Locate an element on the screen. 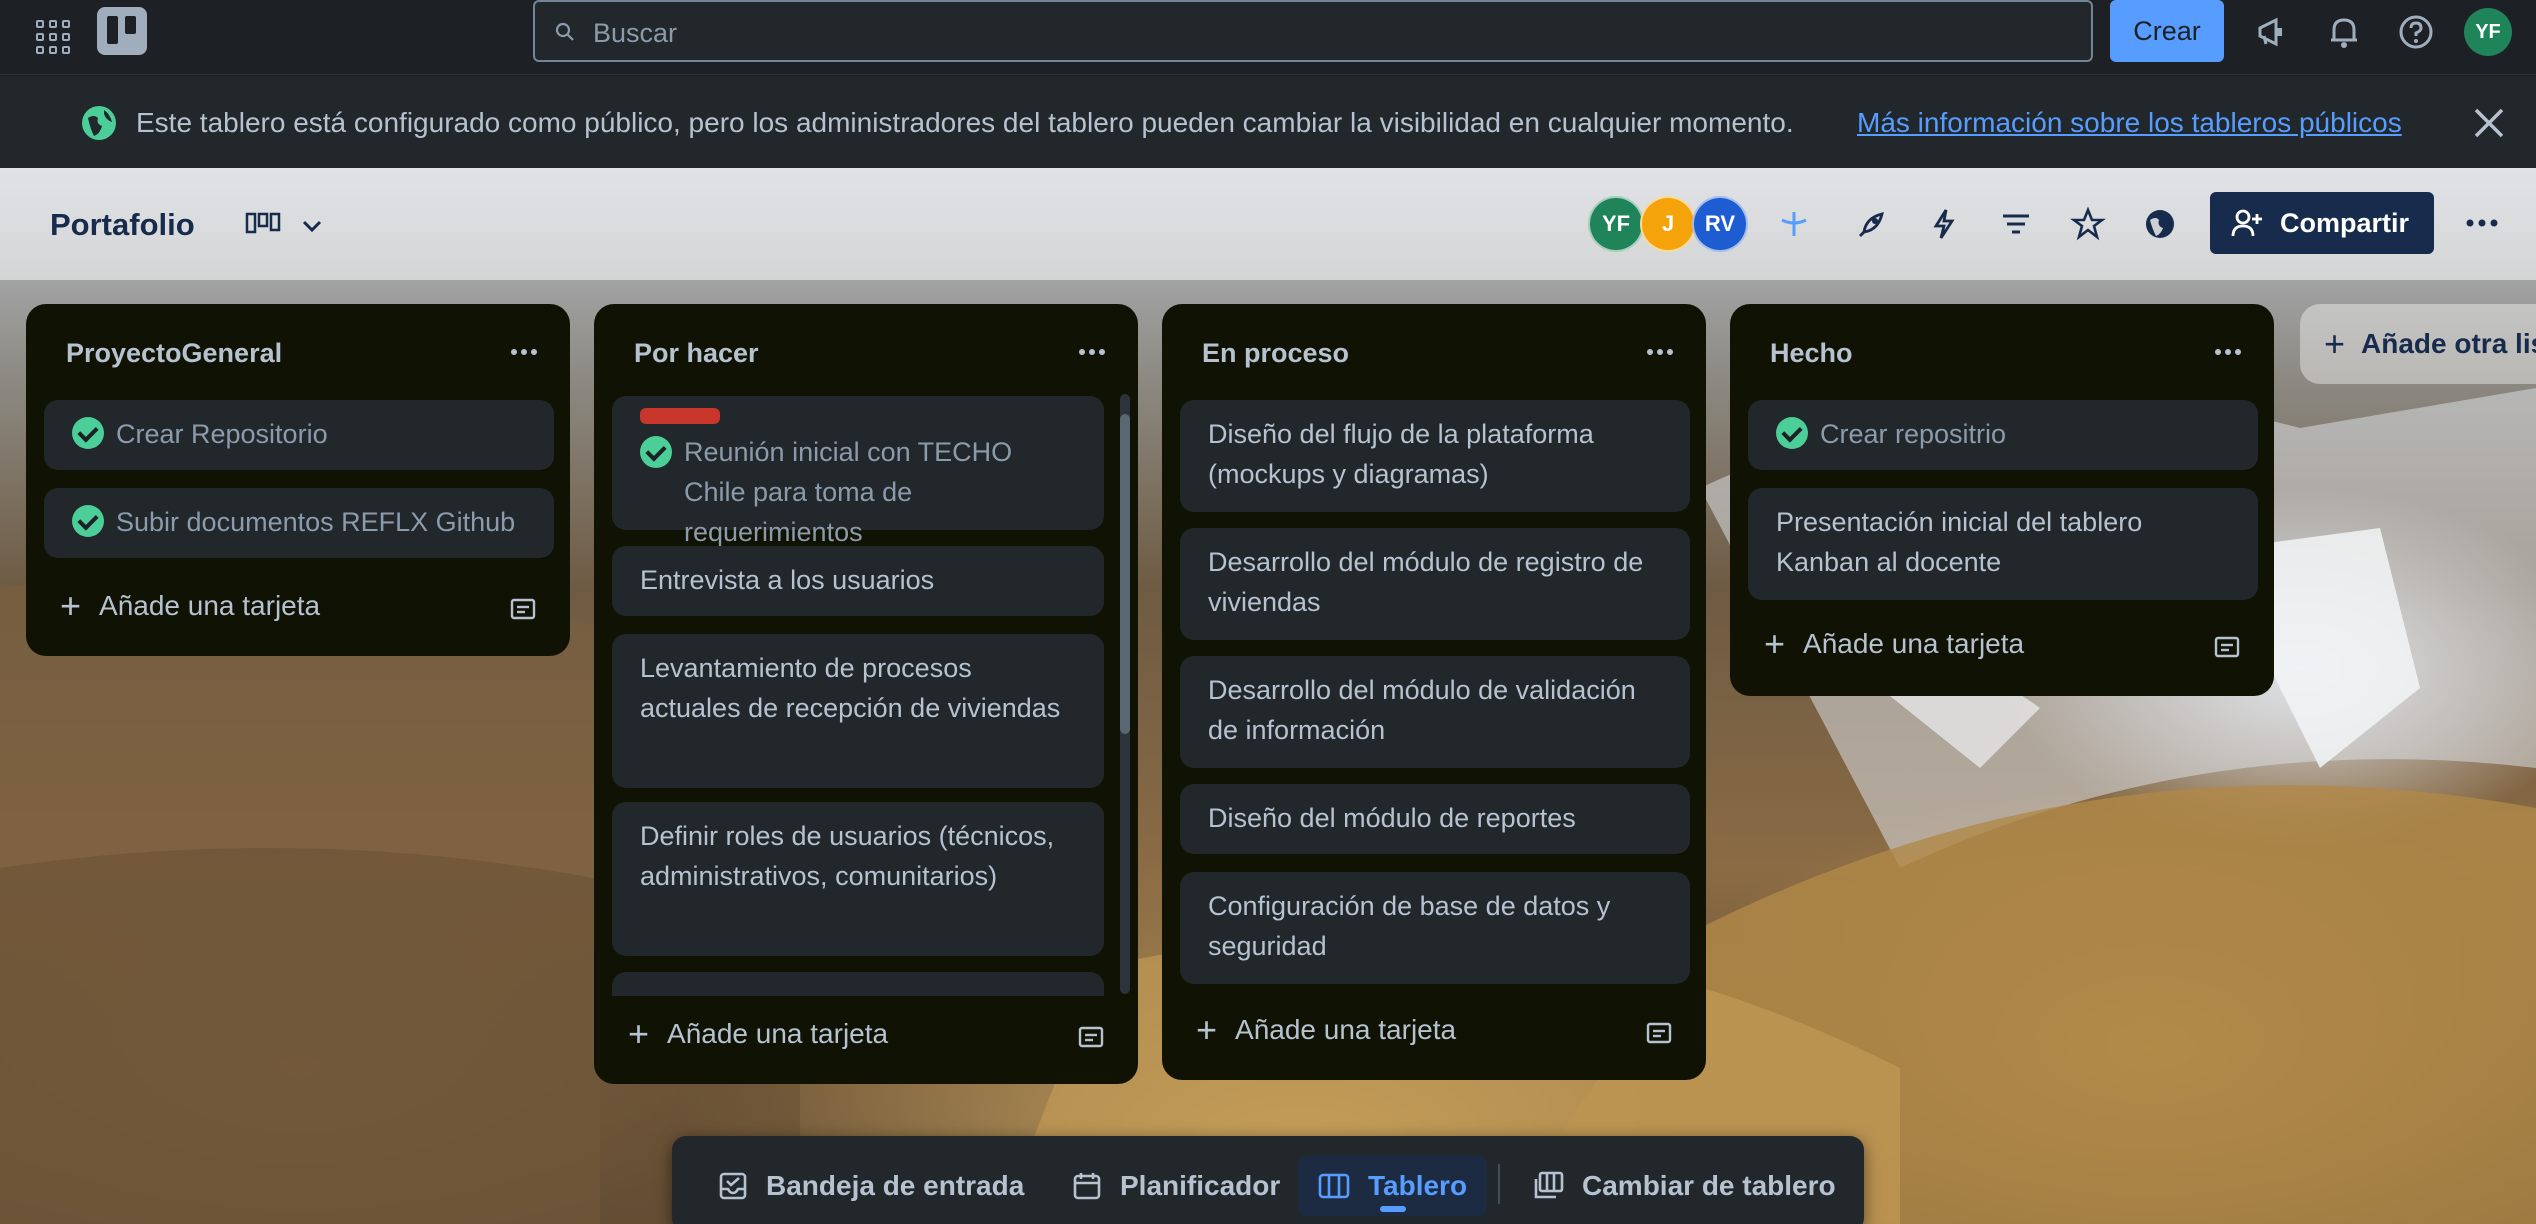  list-title: En proceso is located at coordinates (1275, 353).